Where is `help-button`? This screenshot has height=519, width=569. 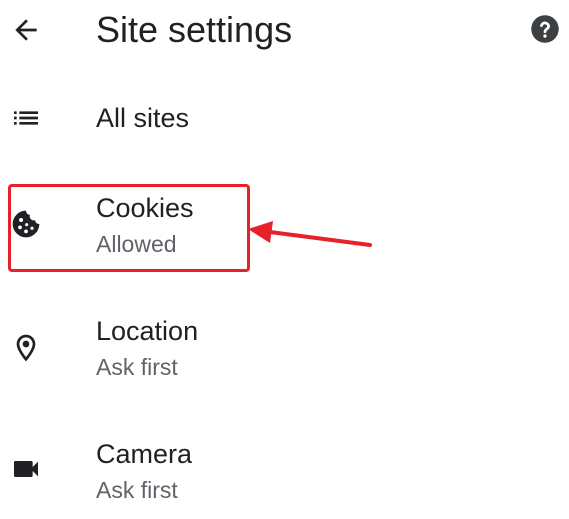 help-button is located at coordinates (545, 29).